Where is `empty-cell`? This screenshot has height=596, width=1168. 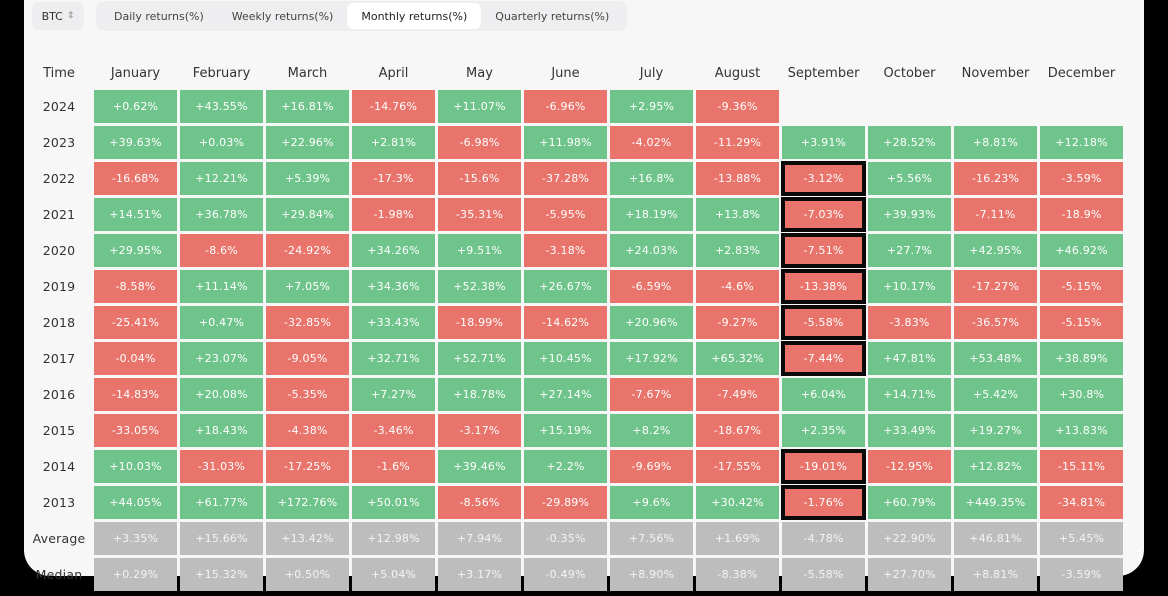
empty-cell is located at coordinates (909, 106).